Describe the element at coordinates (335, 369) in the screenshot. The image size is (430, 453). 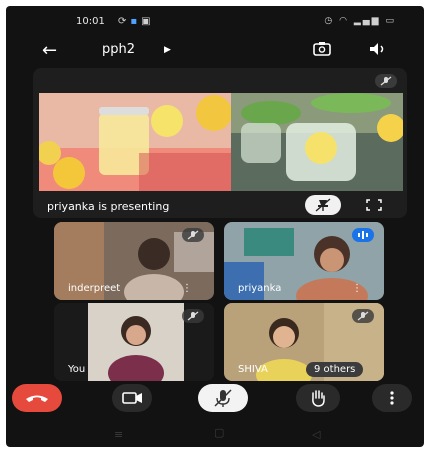
I see `others-badge: 9 others` at that location.